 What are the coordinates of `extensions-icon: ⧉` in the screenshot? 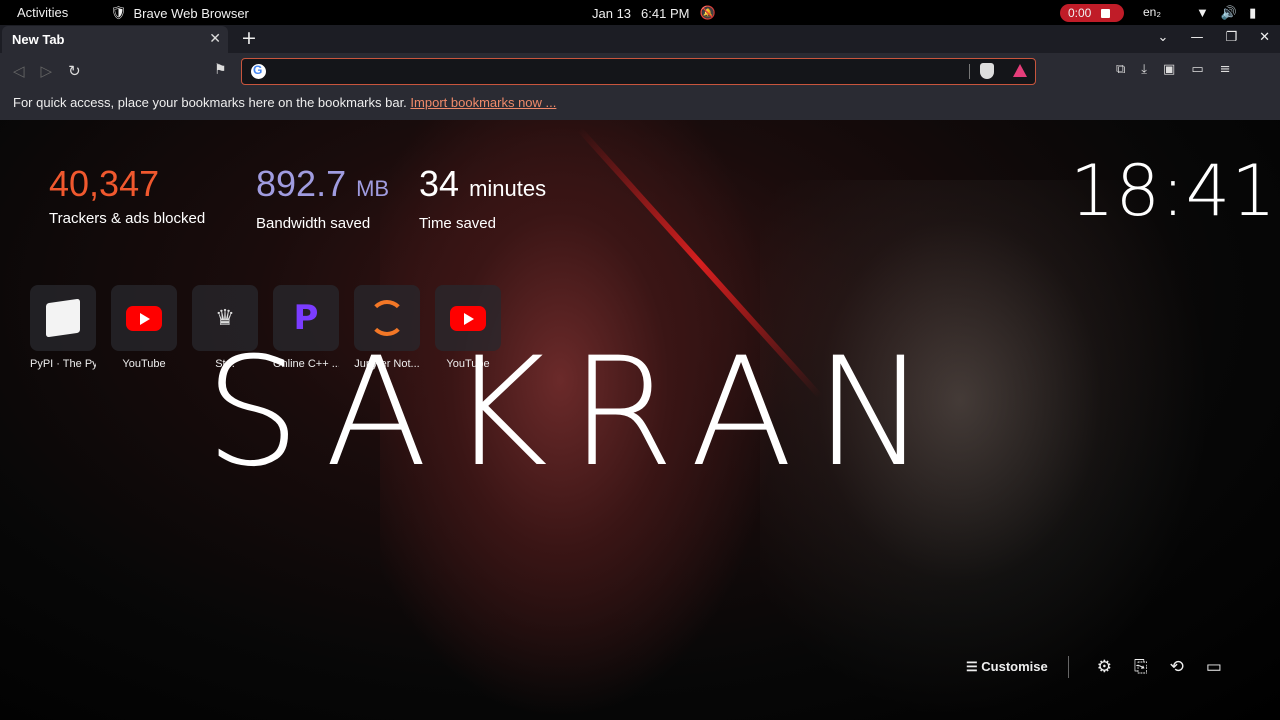 It's located at (1120, 69).